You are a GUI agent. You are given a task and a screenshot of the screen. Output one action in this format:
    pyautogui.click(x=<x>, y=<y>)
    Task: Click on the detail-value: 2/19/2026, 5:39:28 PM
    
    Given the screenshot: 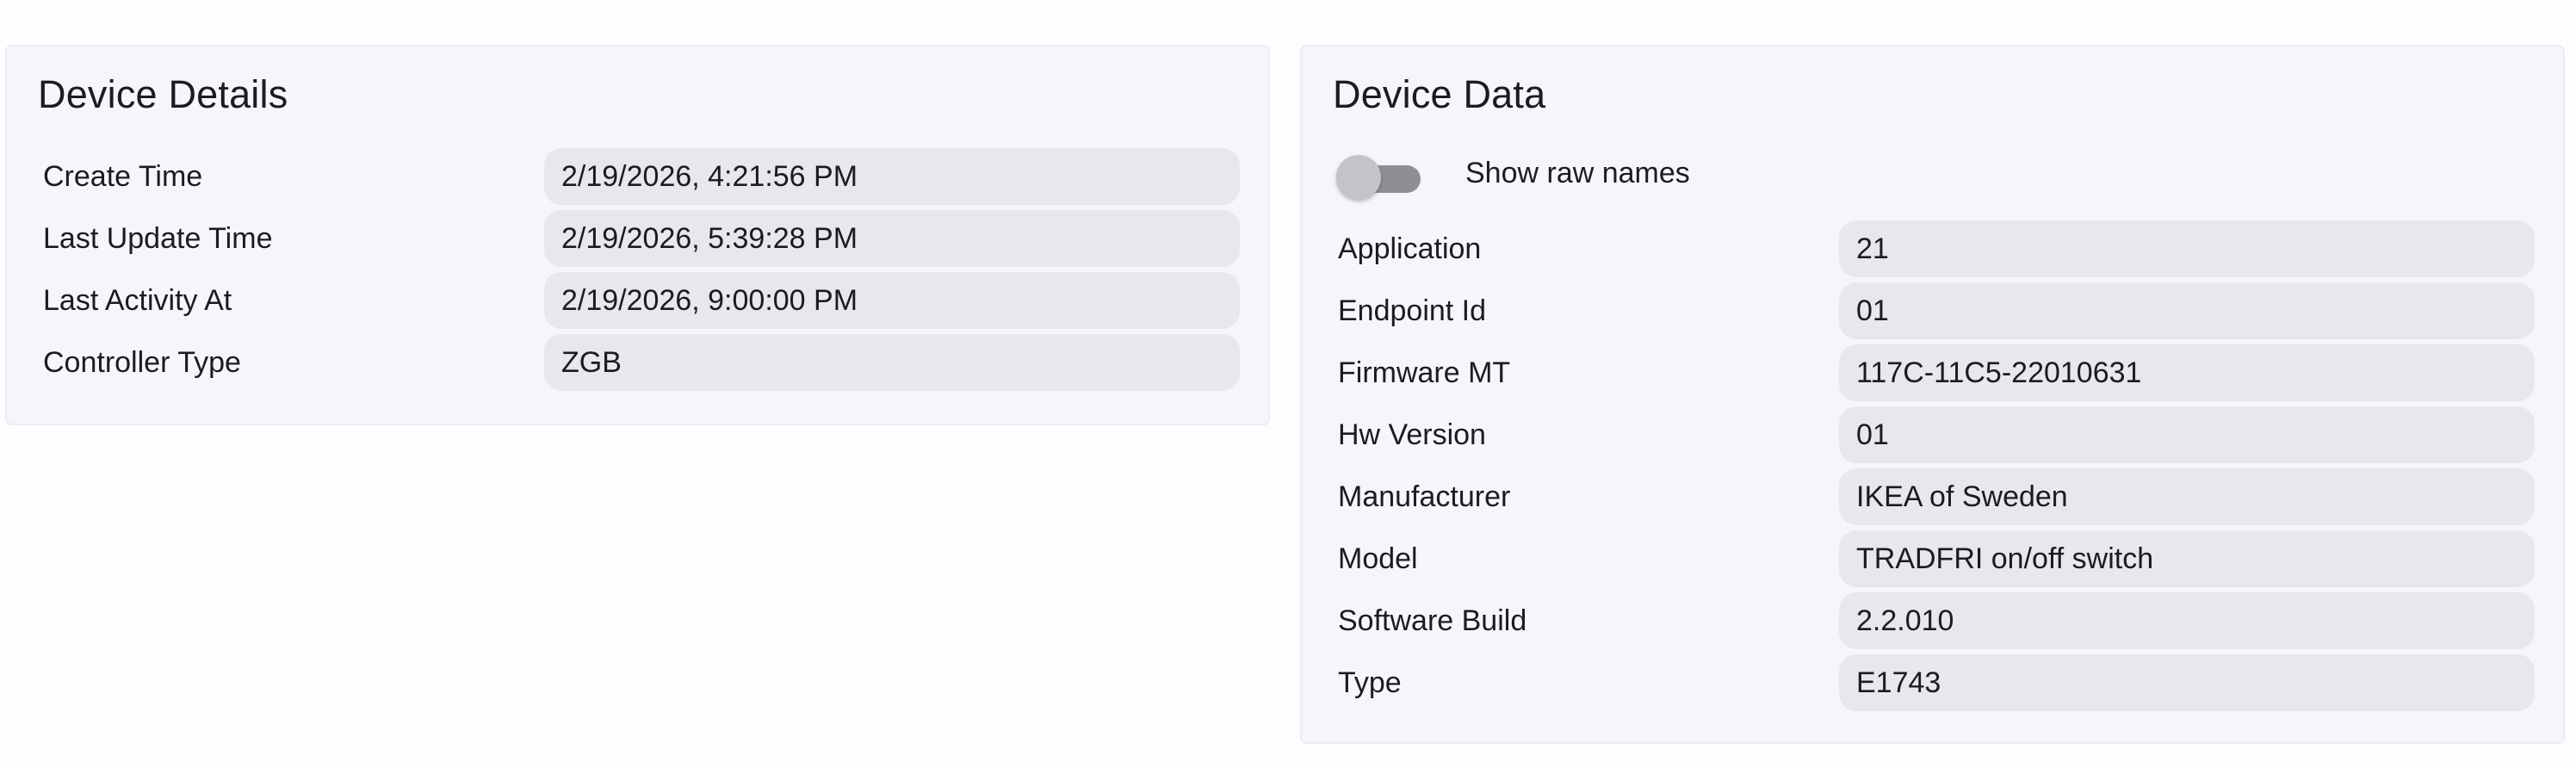 What is the action you would take?
    pyautogui.click(x=892, y=238)
    